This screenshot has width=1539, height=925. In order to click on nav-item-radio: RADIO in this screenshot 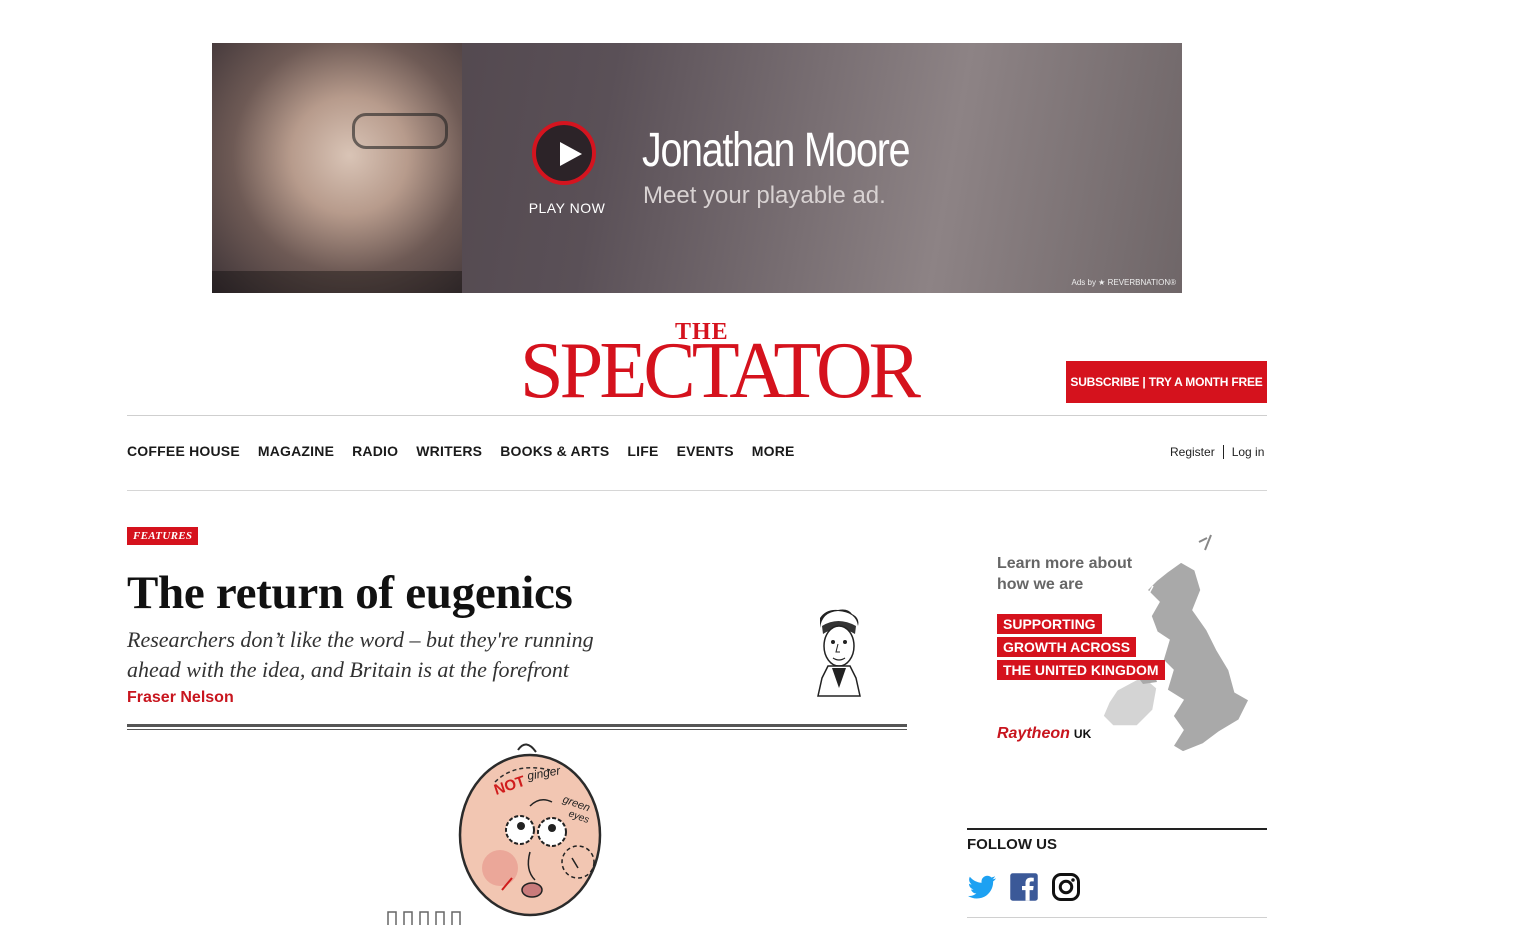, I will do `click(375, 451)`.